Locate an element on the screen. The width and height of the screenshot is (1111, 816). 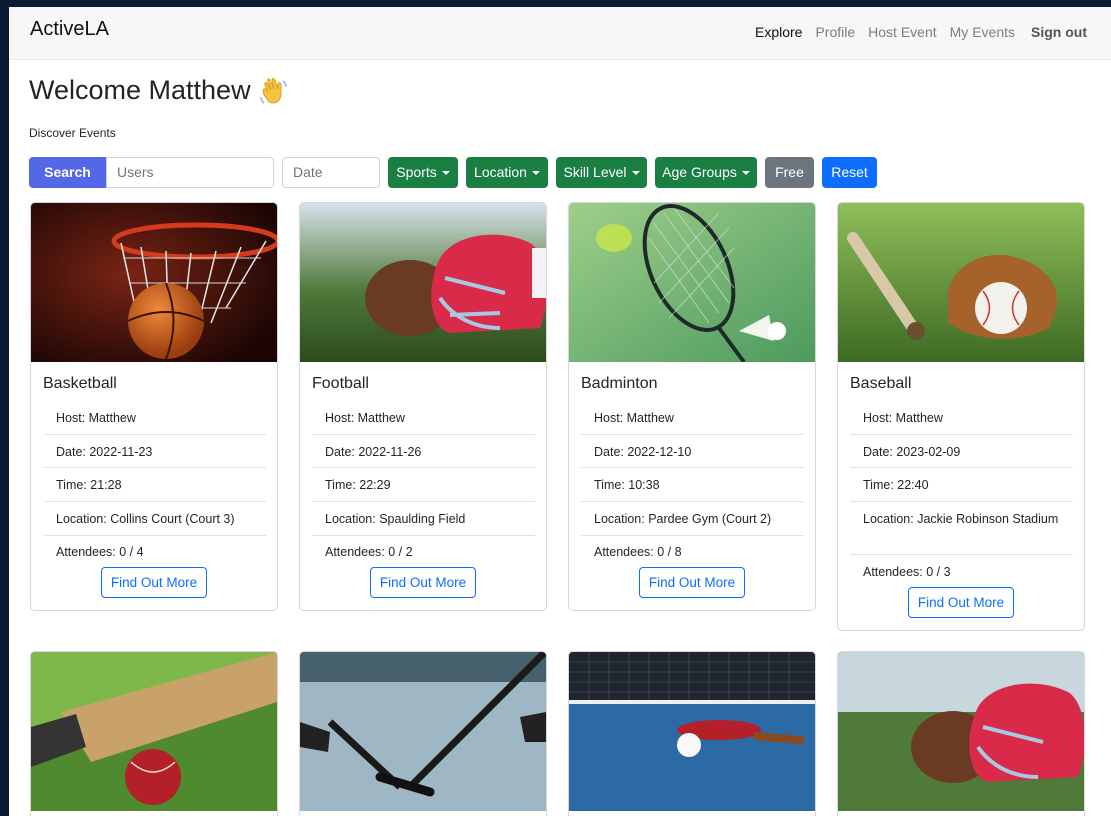
card-title: Football is located at coordinates (340, 383).